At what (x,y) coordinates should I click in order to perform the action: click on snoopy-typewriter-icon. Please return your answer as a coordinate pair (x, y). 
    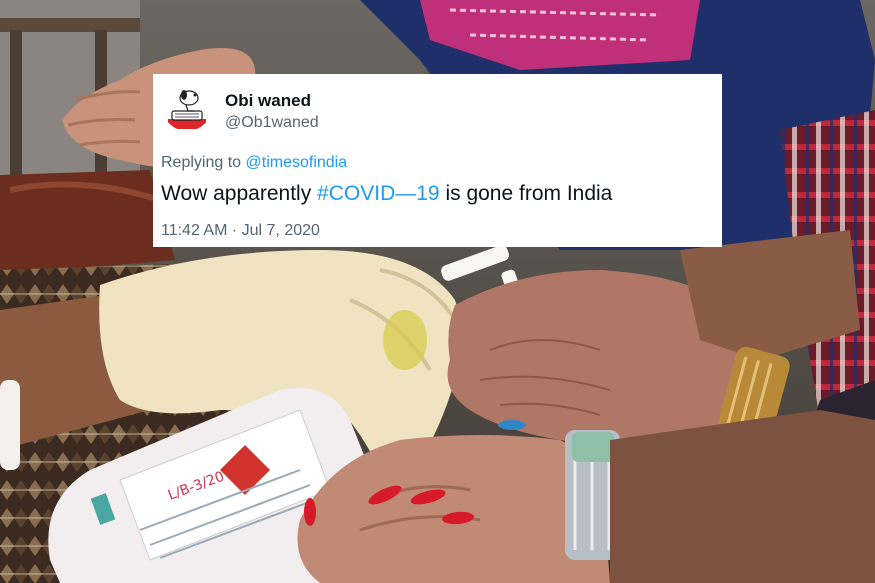
    Looking at the image, I should click on (187, 106).